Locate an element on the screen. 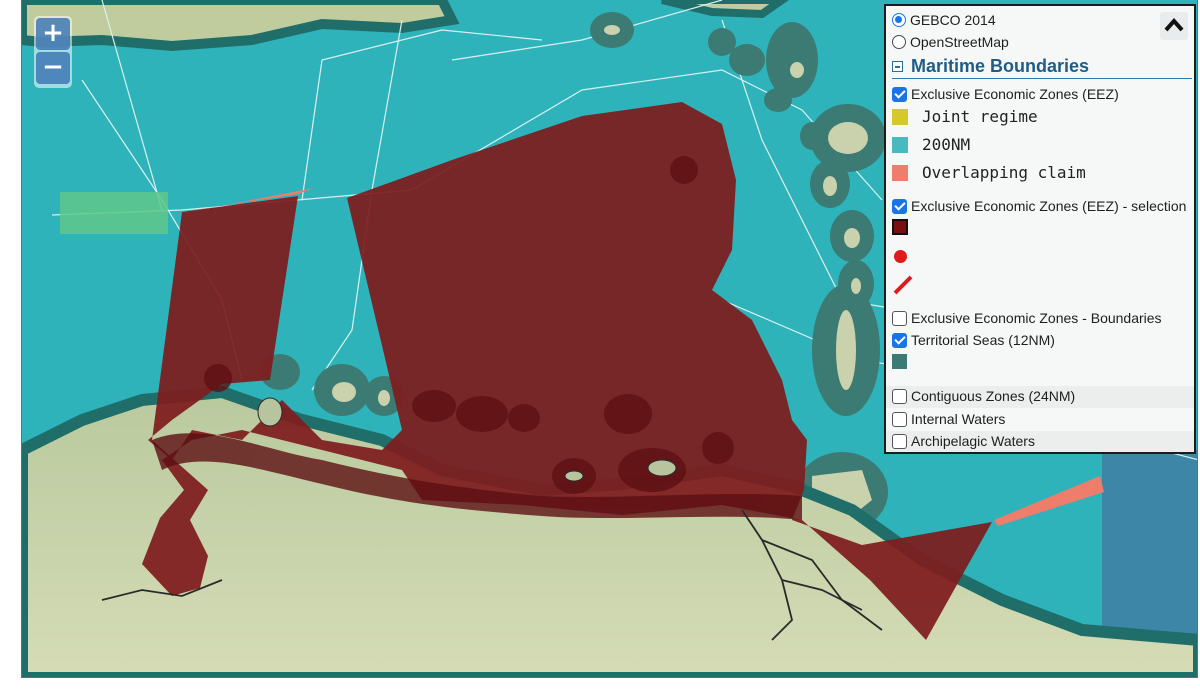 This screenshot has width=1200, height=698. layer-eez-boundaries-checkbox is located at coordinates (899, 318).